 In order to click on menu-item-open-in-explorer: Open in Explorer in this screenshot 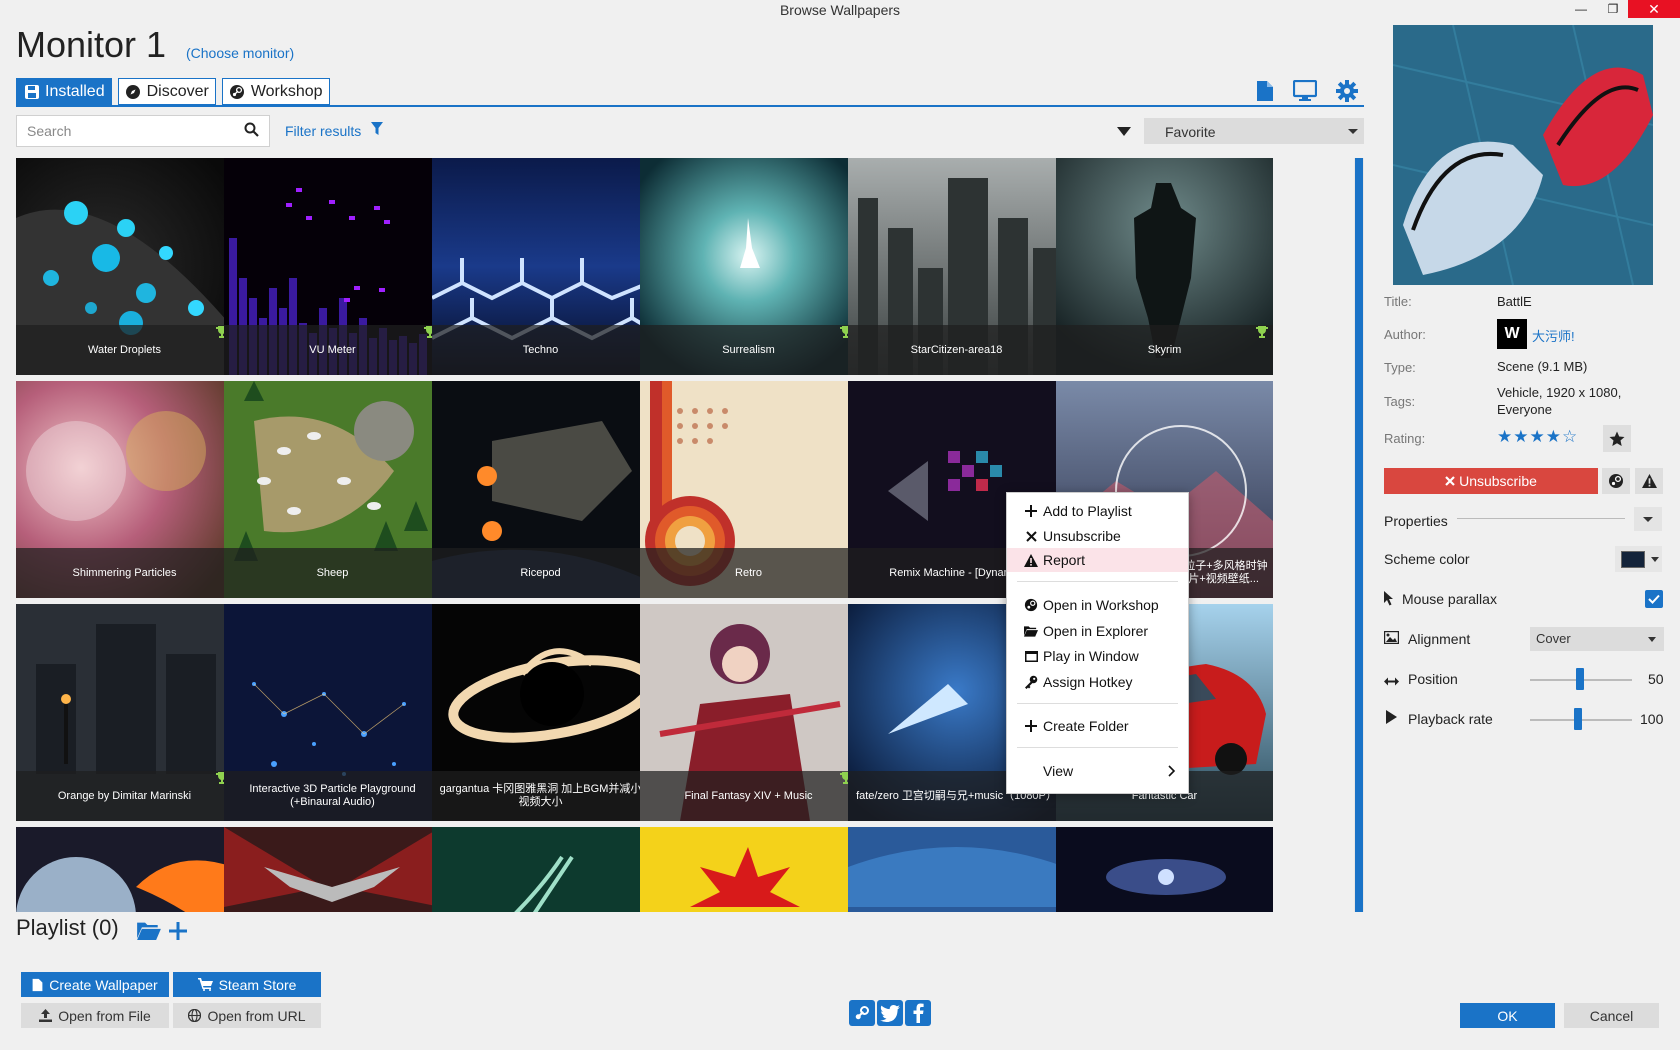, I will do `click(1097, 631)`.